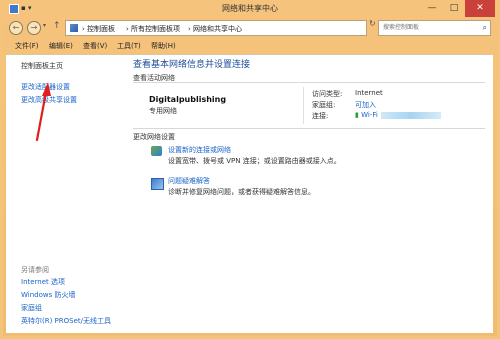 Image resolution: width=500 pixels, height=339 pixels. What do you see at coordinates (153, 29) in the screenshot?
I see `breadcrumb-all-items: › 所有控制面板项` at bounding box center [153, 29].